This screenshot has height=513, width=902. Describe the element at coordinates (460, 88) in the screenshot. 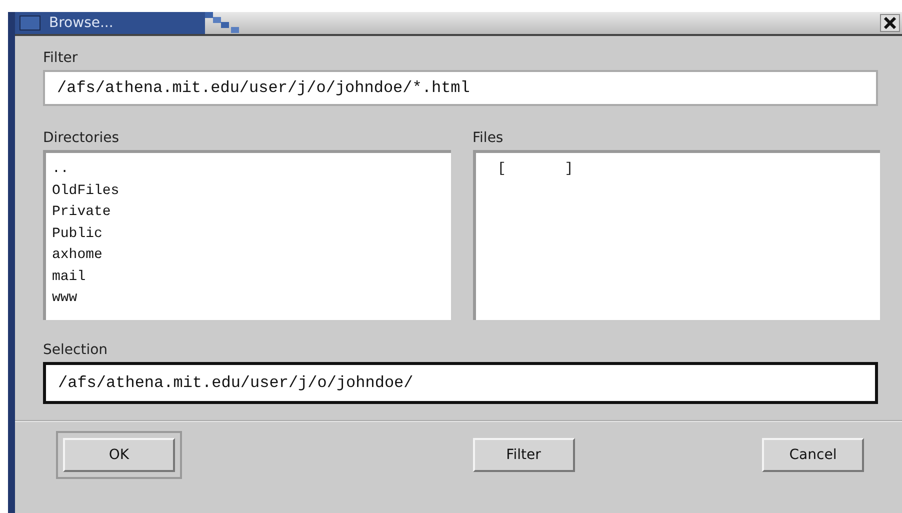

I see `input-field: /afs/athena.mit.edu/user/j/o/johndoe/*.html` at that location.